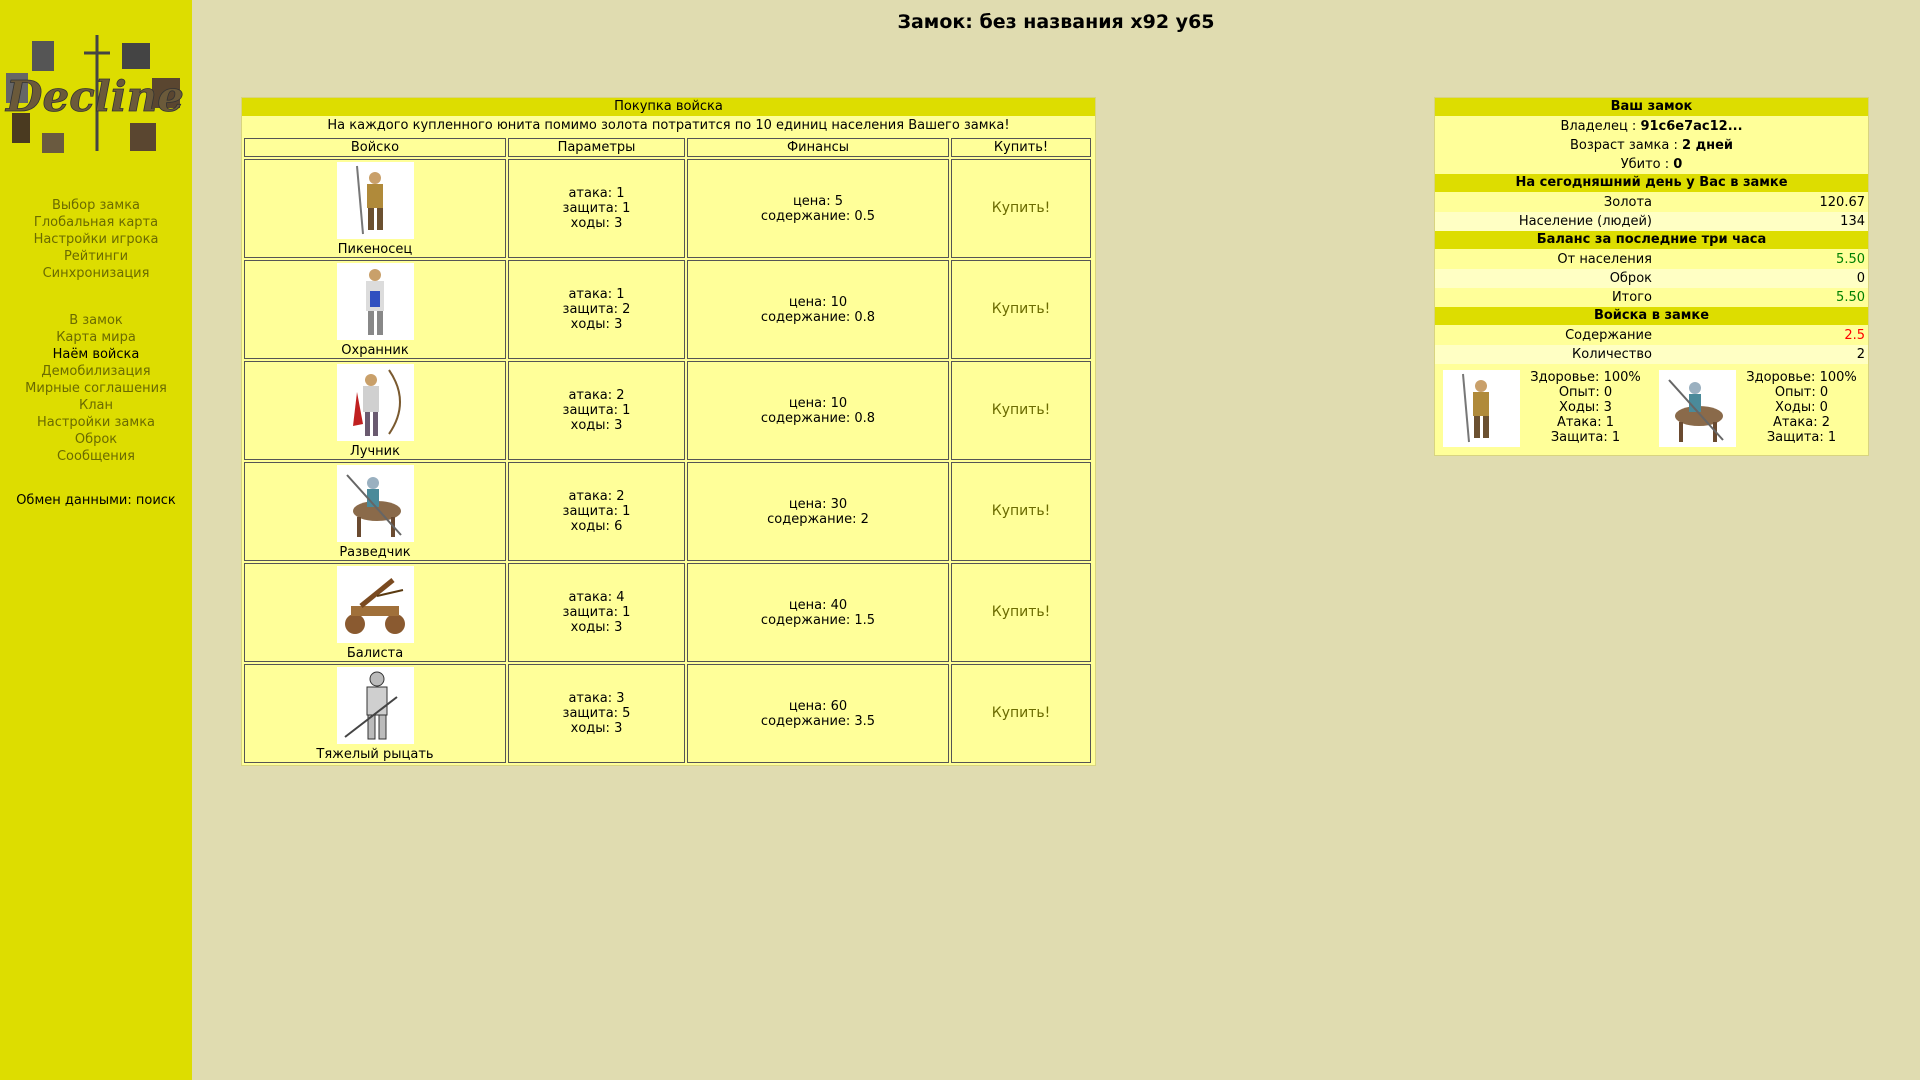 The image size is (1920, 1080). What do you see at coordinates (668, 107) in the screenshot?
I see `buy-panel-header: Покупка войска` at bounding box center [668, 107].